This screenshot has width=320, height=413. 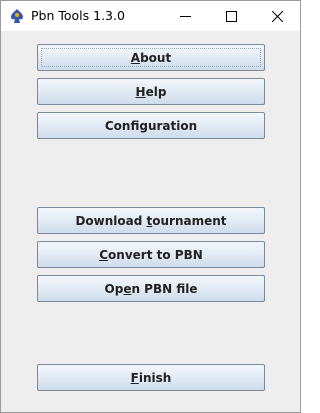 I want to click on button-label: Configuration, so click(x=151, y=125).